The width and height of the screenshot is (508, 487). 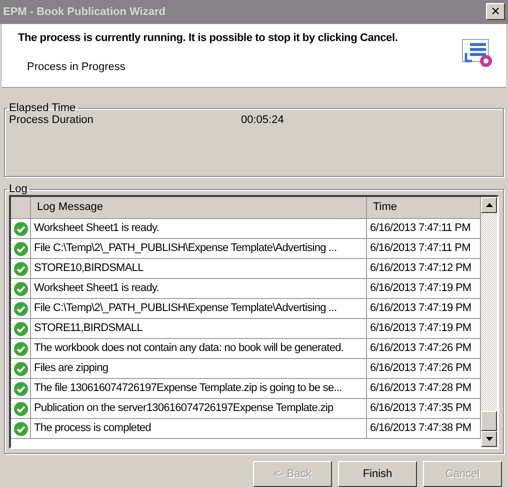 I want to click on column-header: Log Message, so click(x=199, y=207).